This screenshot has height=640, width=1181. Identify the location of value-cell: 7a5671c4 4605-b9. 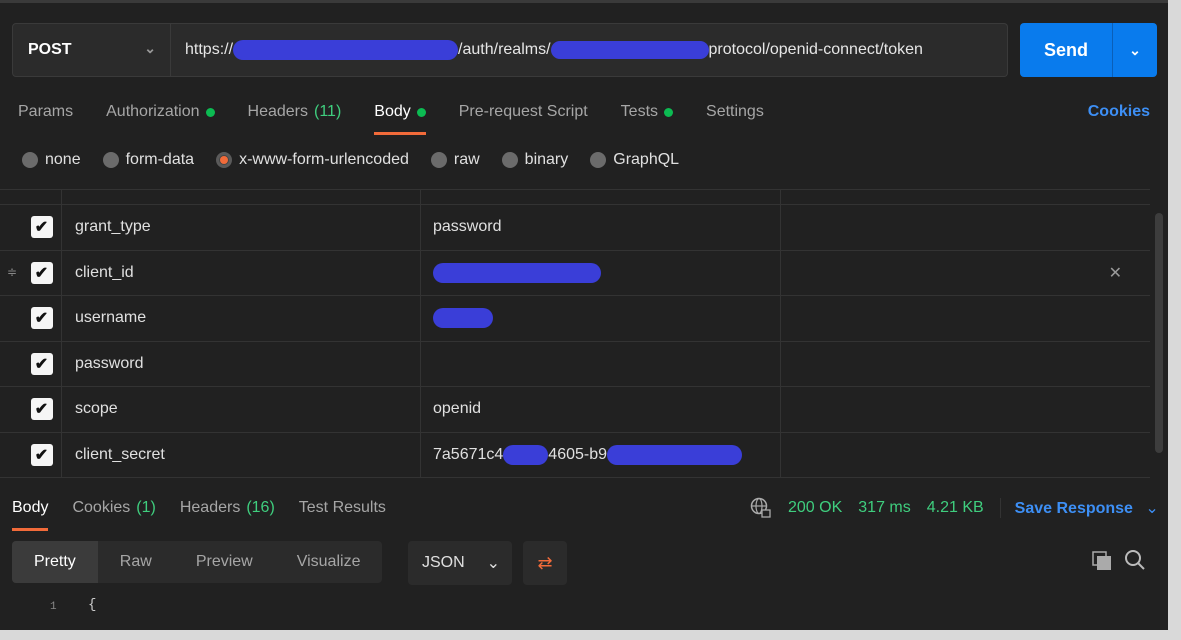
(601, 454).